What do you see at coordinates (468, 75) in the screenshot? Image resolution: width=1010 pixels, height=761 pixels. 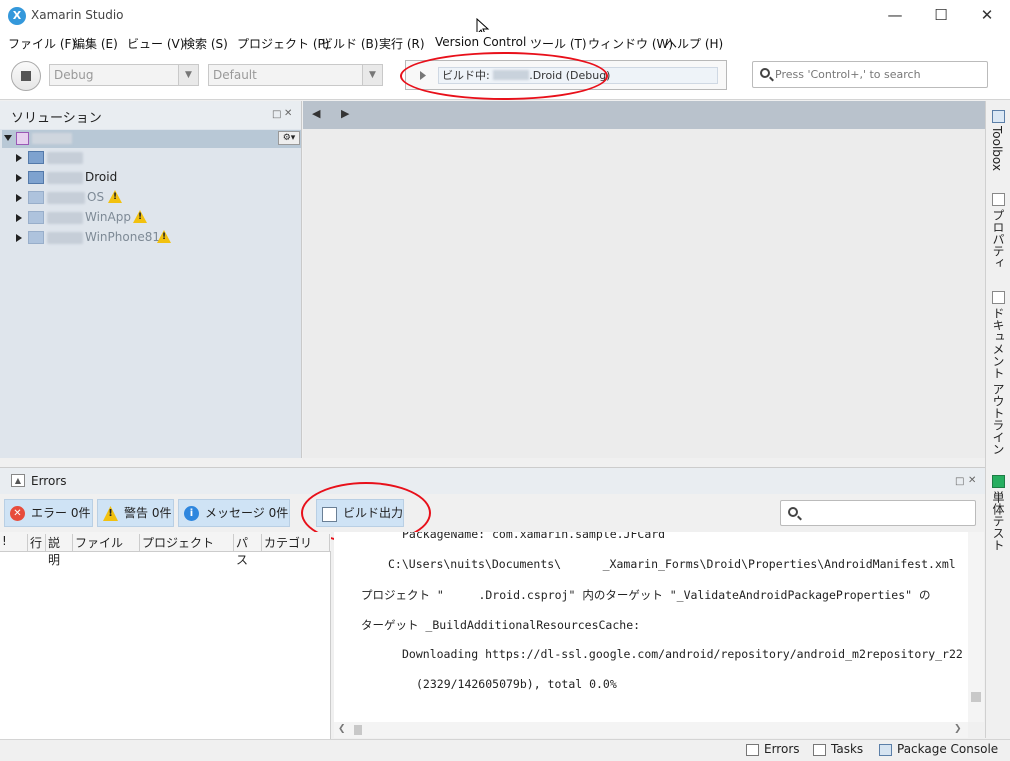 I see `build-status-prefix: ビルド中:` at bounding box center [468, 75].